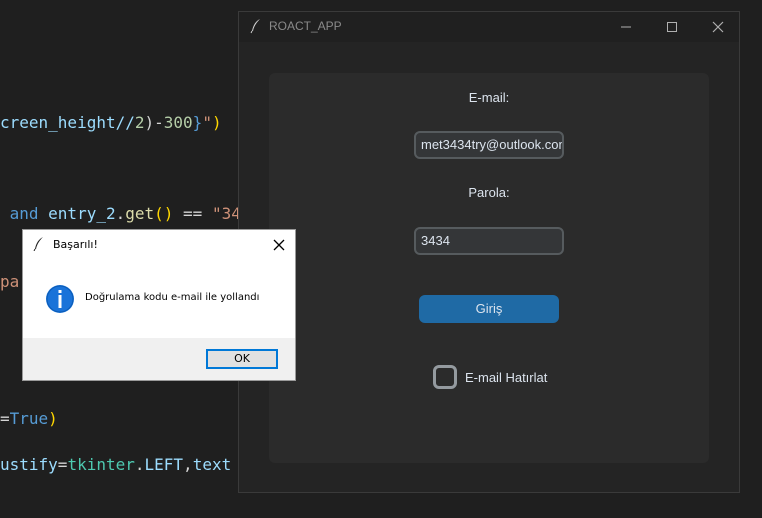 Image resolution: width=762 pixels, height=518 pixels. What do you see at coordinates (139, 122) in the screenshot?
I see `code-token: 2` at bounding box center [139, 122].